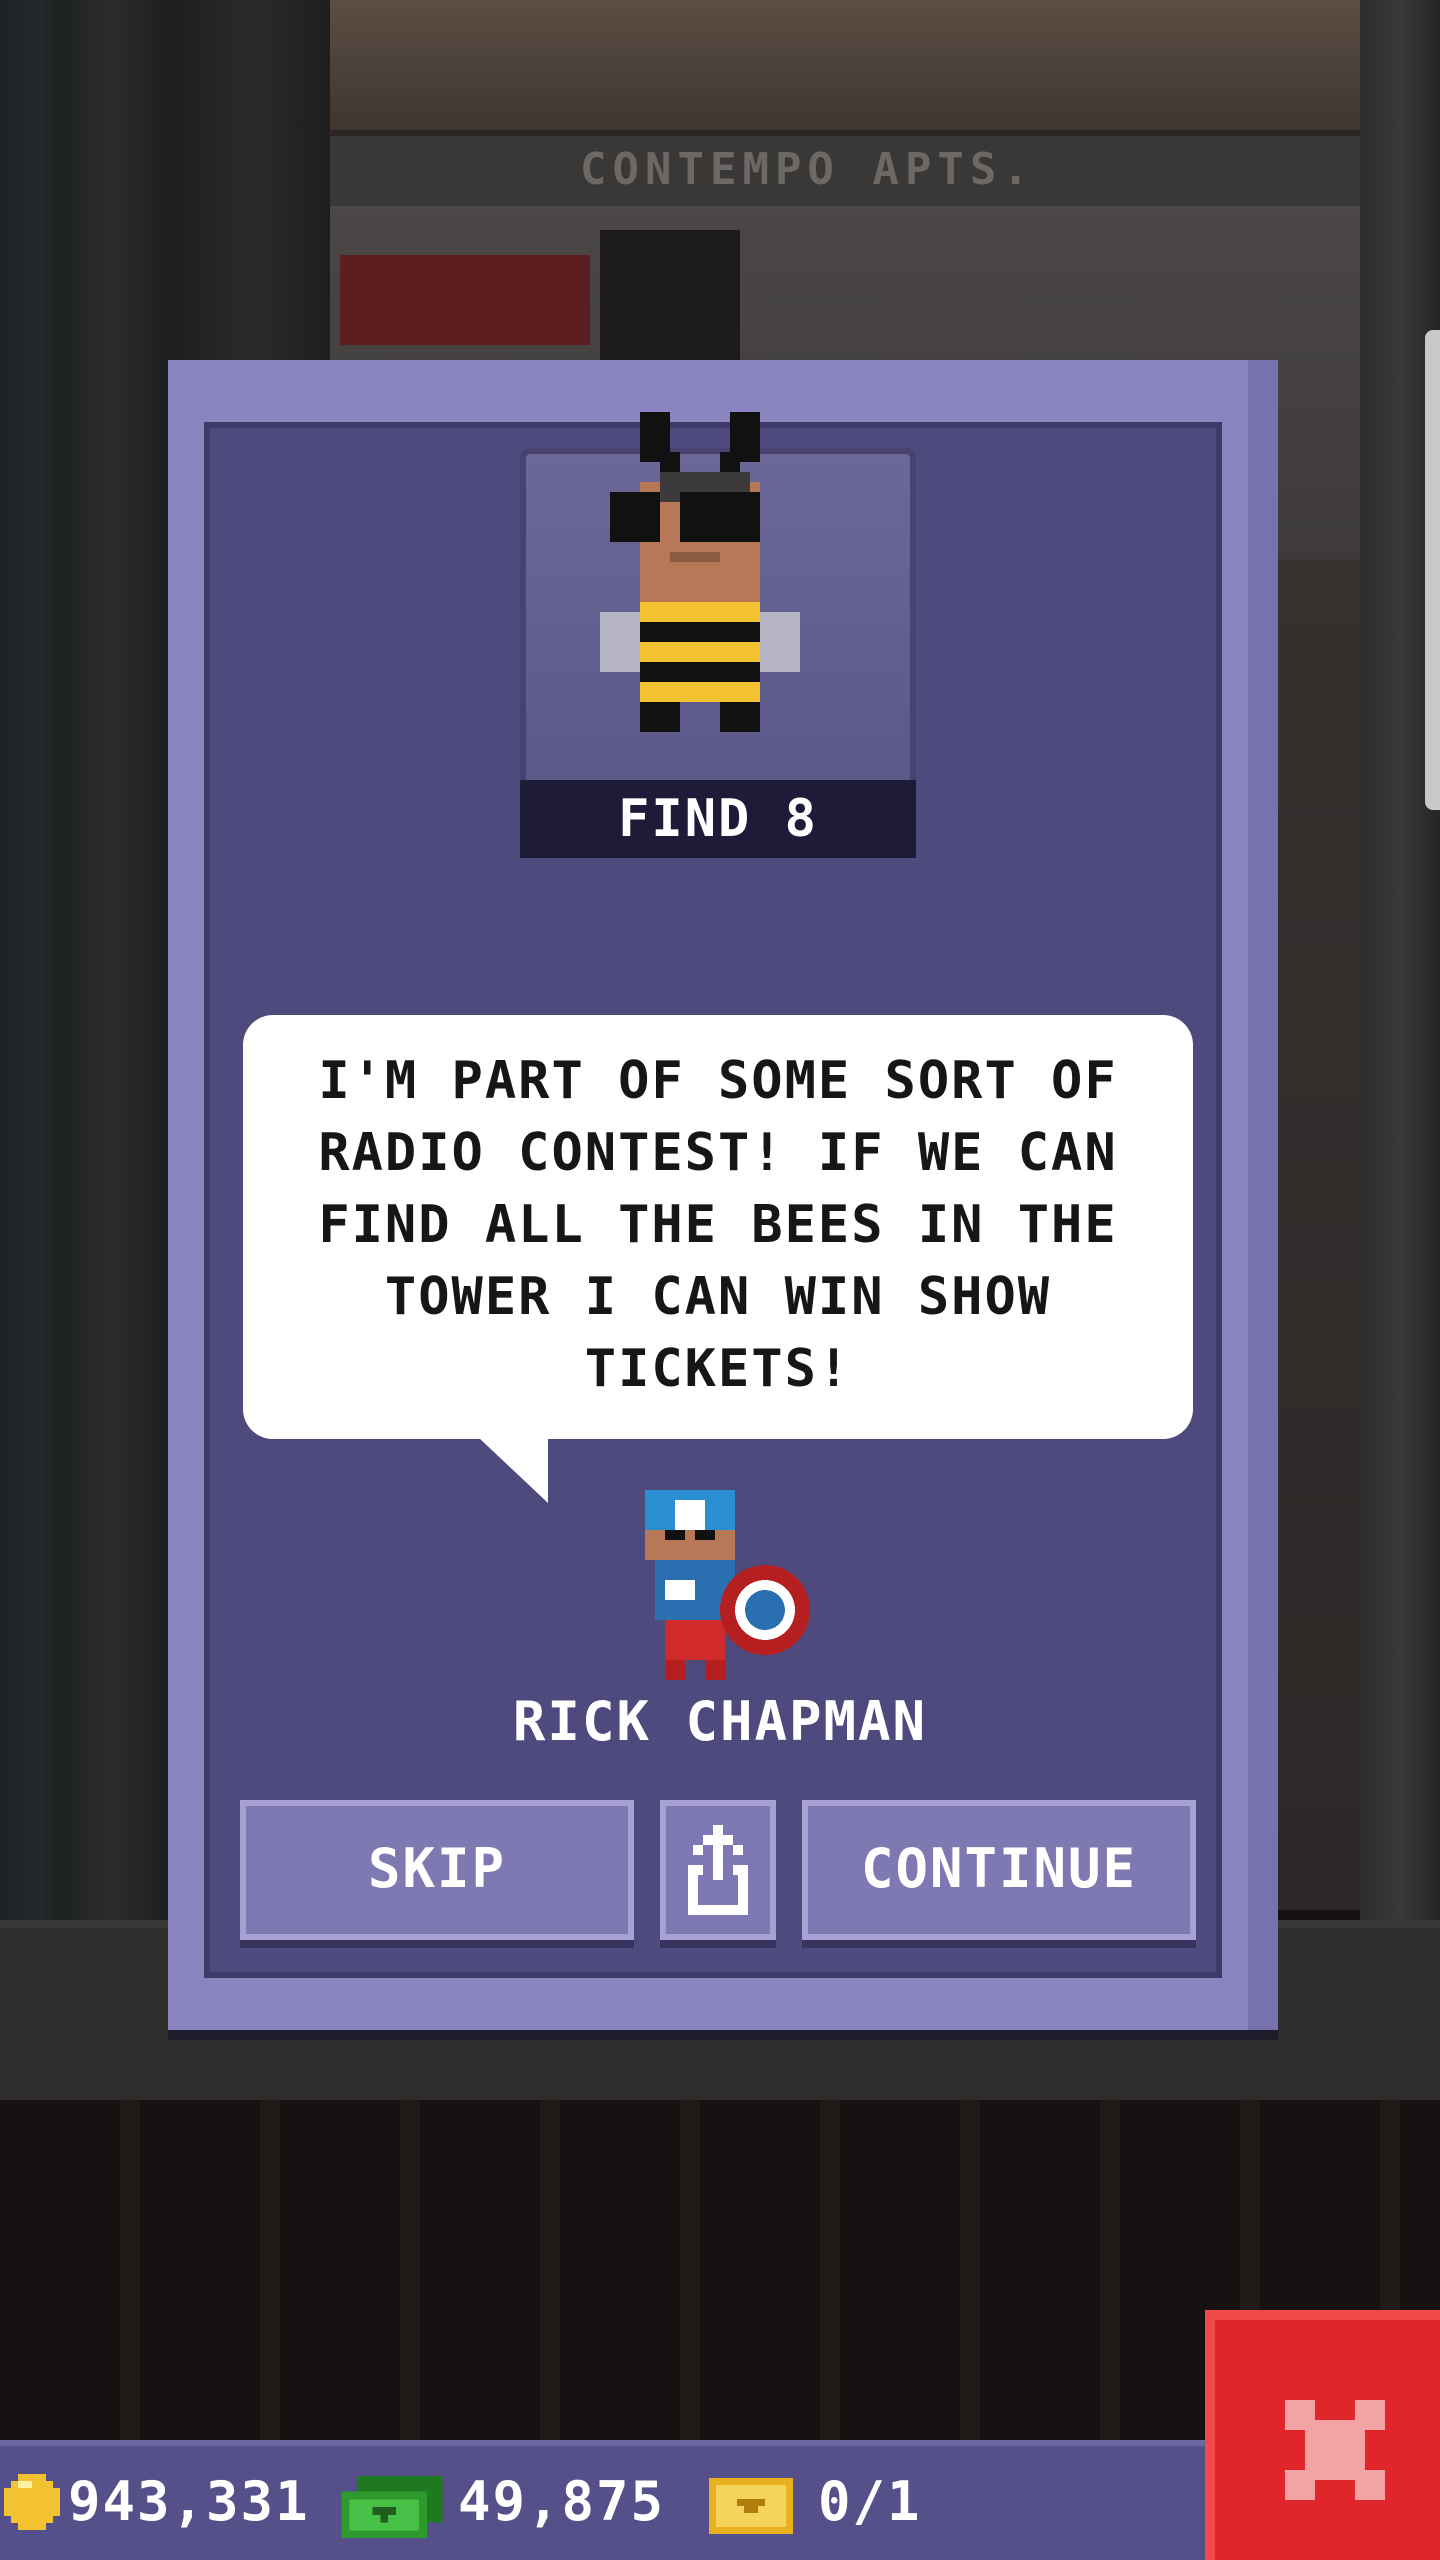  I want to click on speaker-name: RICK CHAPMAN, so click(720, 1721).